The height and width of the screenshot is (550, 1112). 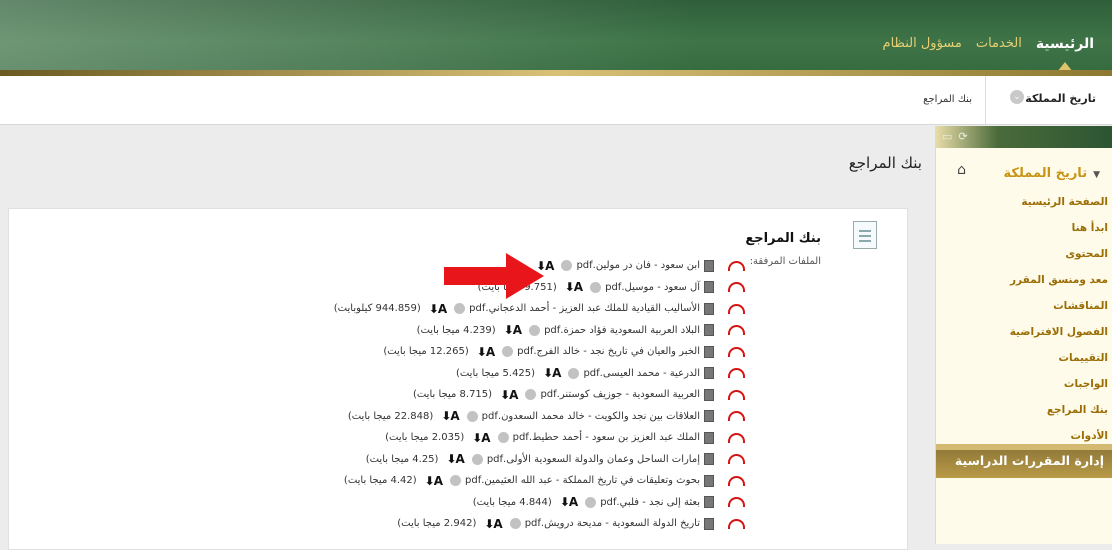 I want to click on page-title: بنك المراجع, so click(x=885, y=163).